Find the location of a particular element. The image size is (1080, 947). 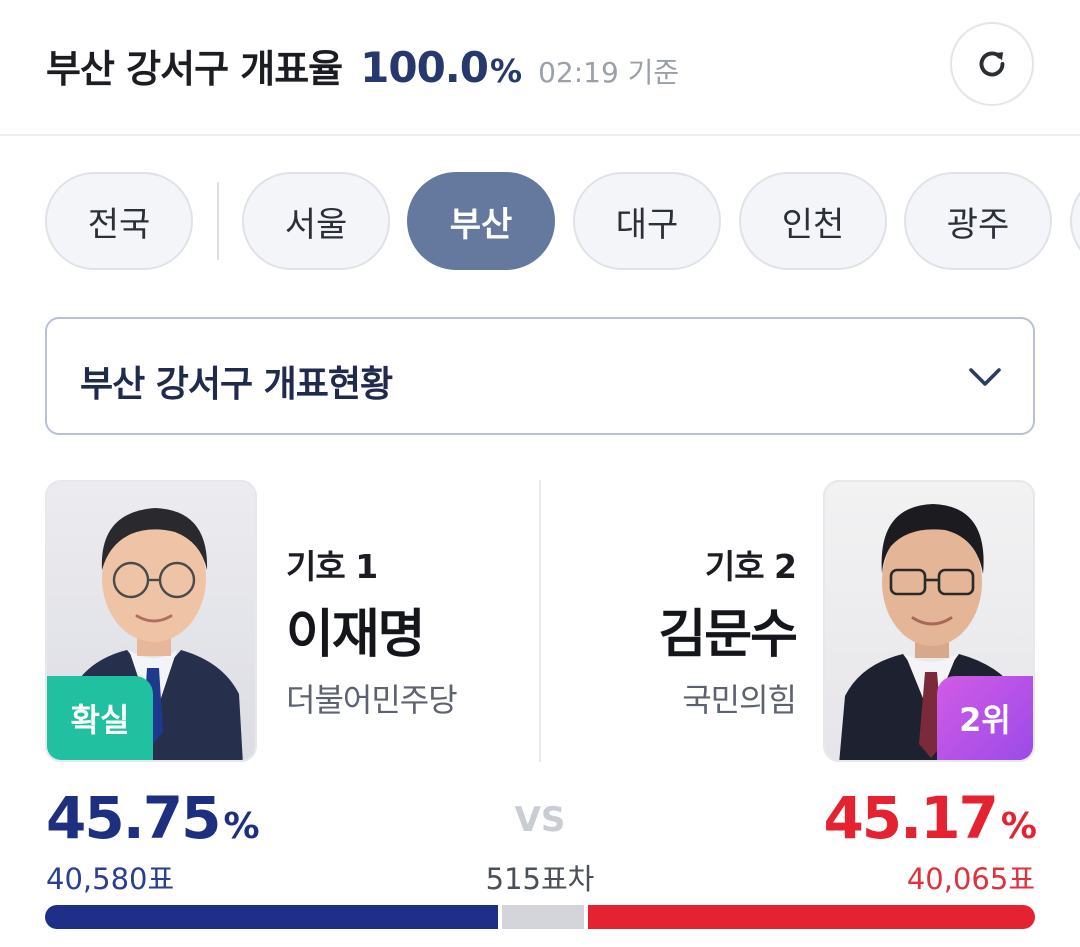

candidate-divider is located at coordinates (540, 621).